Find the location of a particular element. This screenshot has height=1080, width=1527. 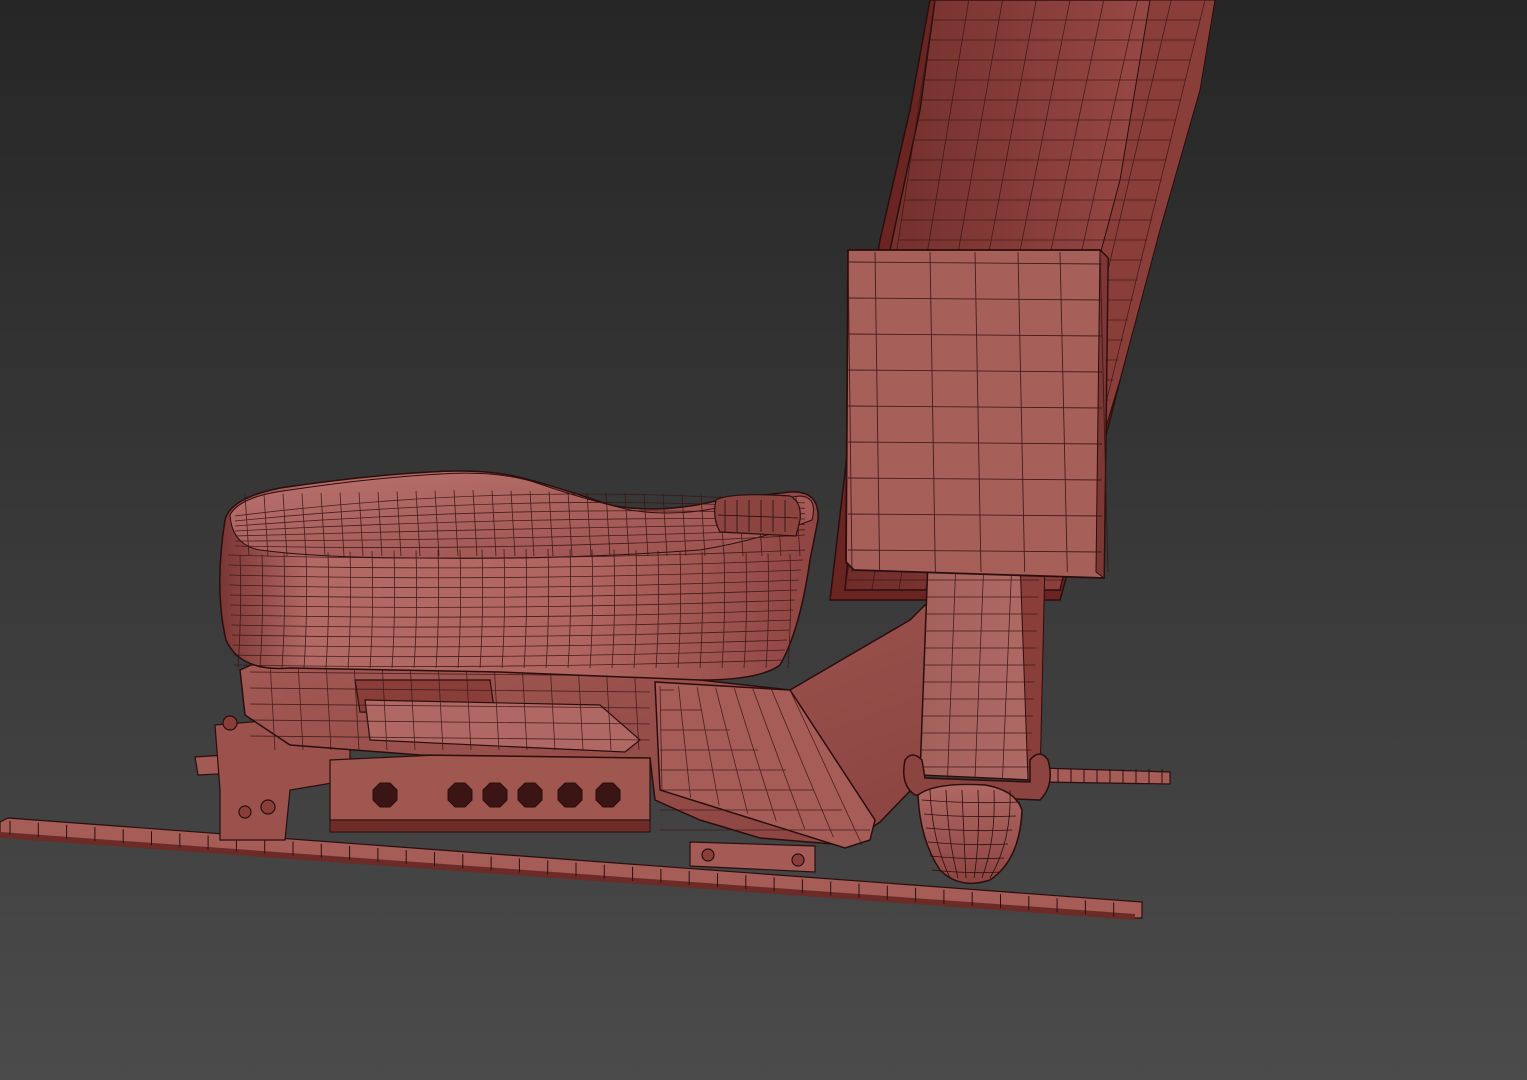

belt-retractor-cover is located at coordinates (977, 413).